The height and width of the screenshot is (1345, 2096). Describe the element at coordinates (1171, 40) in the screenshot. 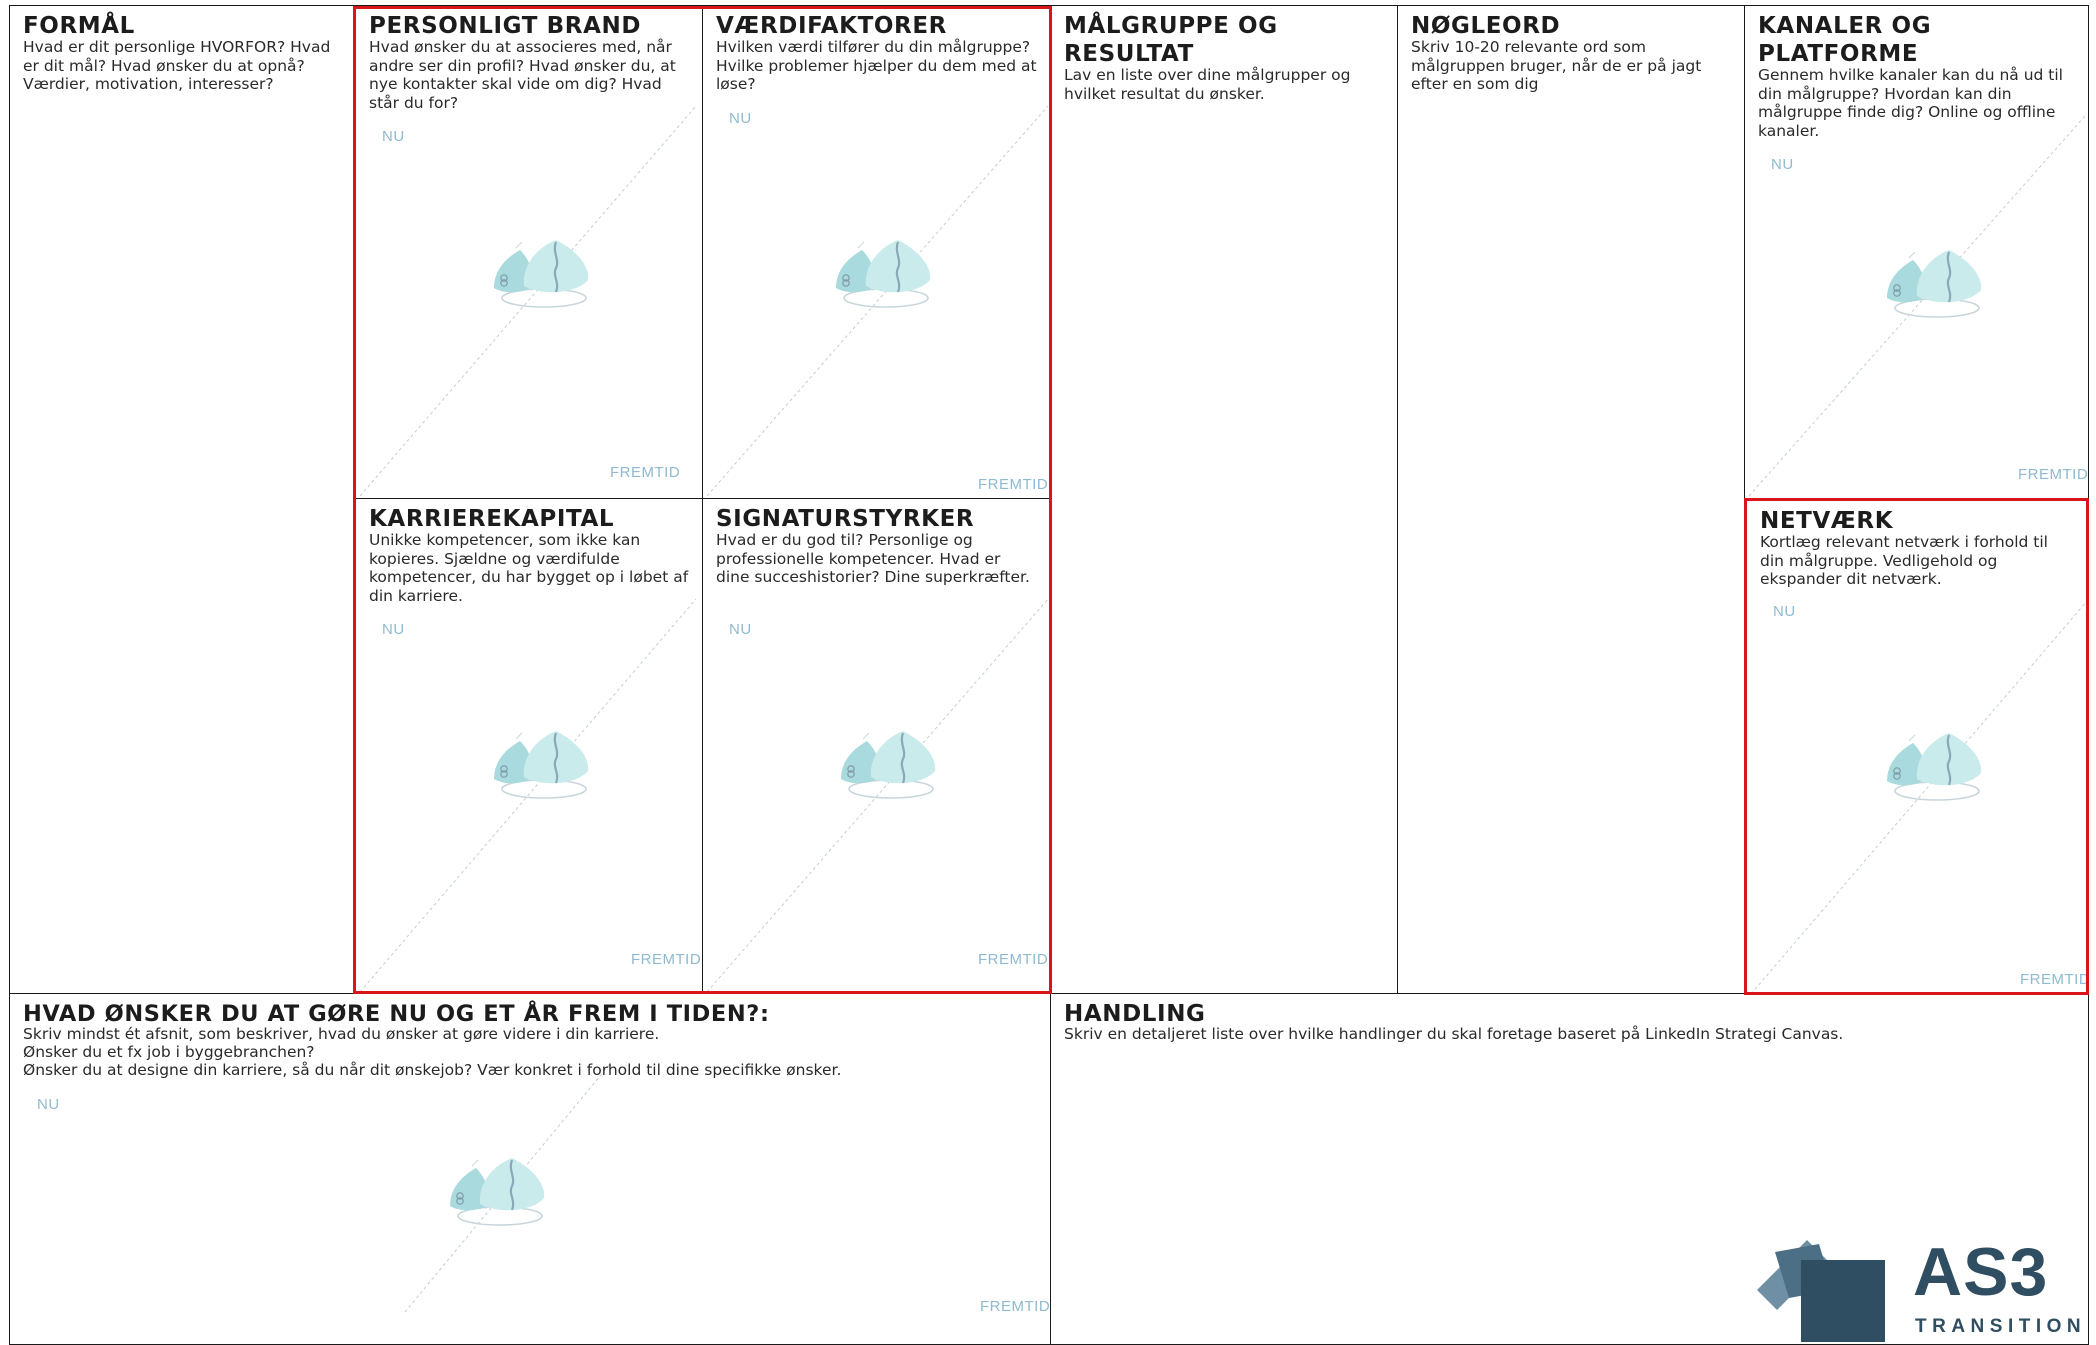

I see `section-title: MÅLGRUPPE OG RESULTAT` at that location.